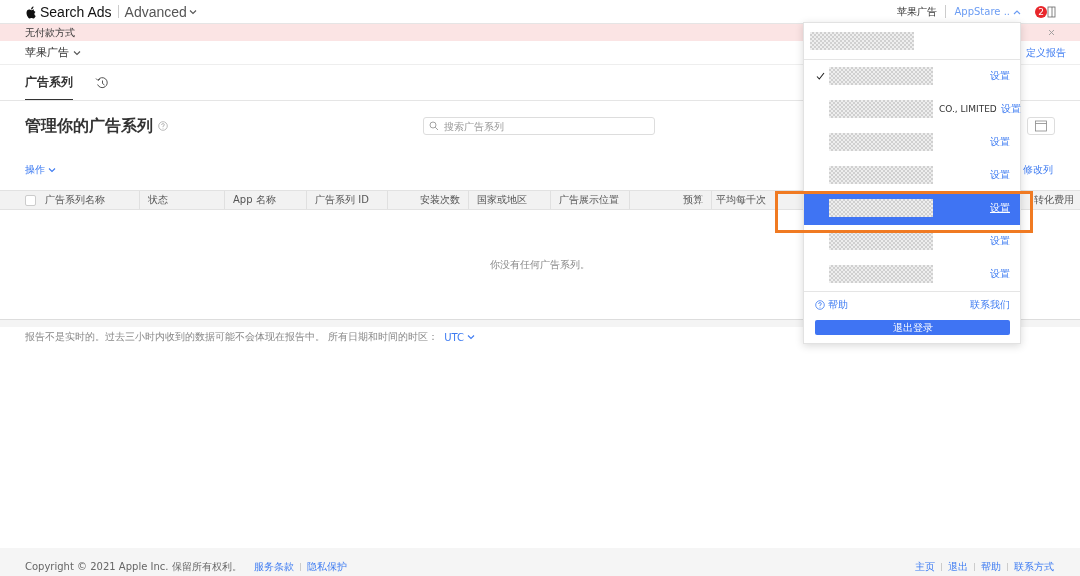 The height and width of the screenshot is (576, 1080). I want to click on logout-button: 退出登录, so click(912, 327).